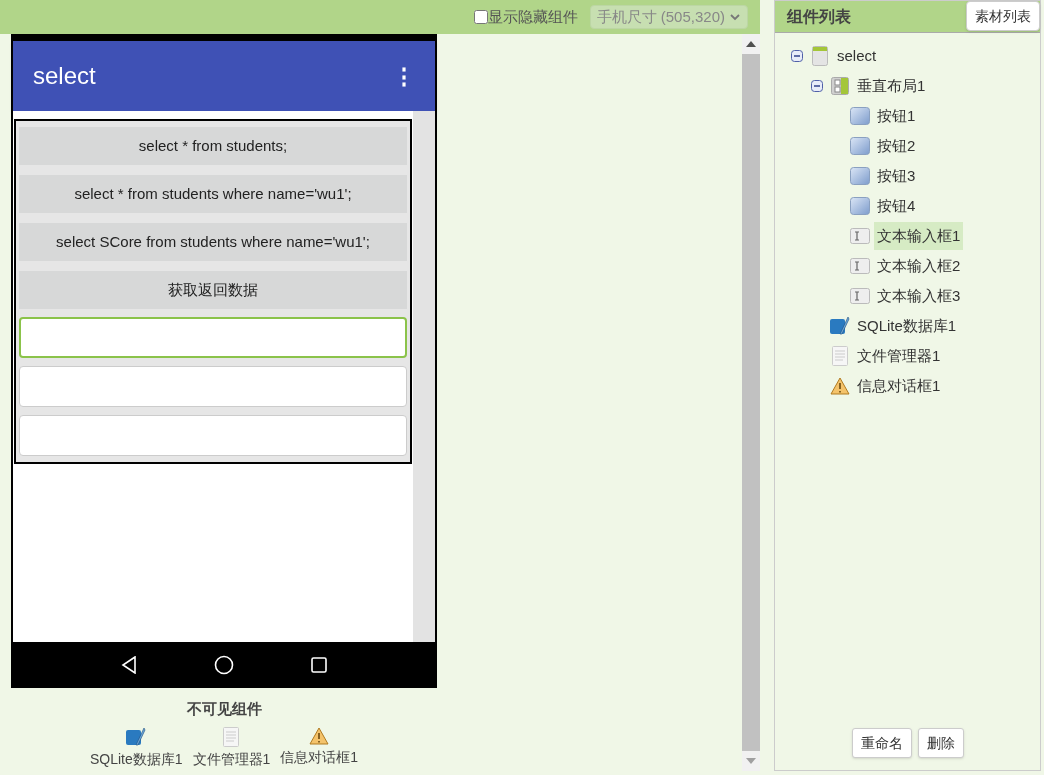 The image size is (1044, 775). I want to click on tree-item: select, so click(857, 56).